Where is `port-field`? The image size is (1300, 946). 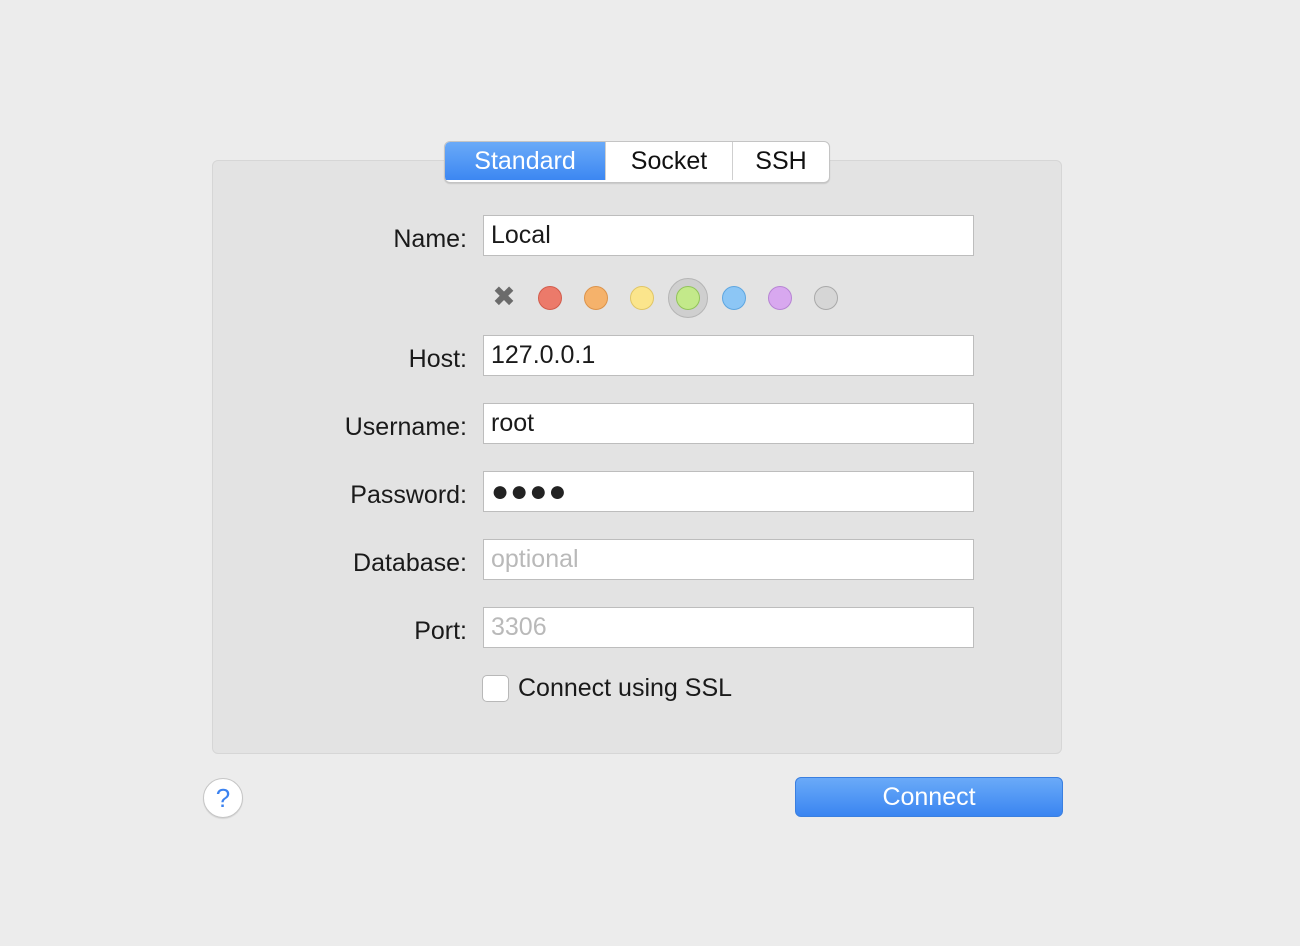
port-field is located at coordinates (728, 627).